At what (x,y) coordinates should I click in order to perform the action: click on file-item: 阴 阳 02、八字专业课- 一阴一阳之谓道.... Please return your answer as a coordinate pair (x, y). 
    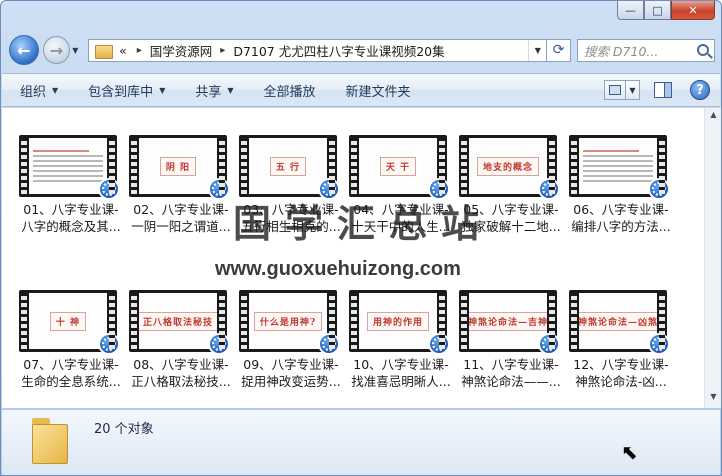
    Looking at the image, I should click on (181, 198).